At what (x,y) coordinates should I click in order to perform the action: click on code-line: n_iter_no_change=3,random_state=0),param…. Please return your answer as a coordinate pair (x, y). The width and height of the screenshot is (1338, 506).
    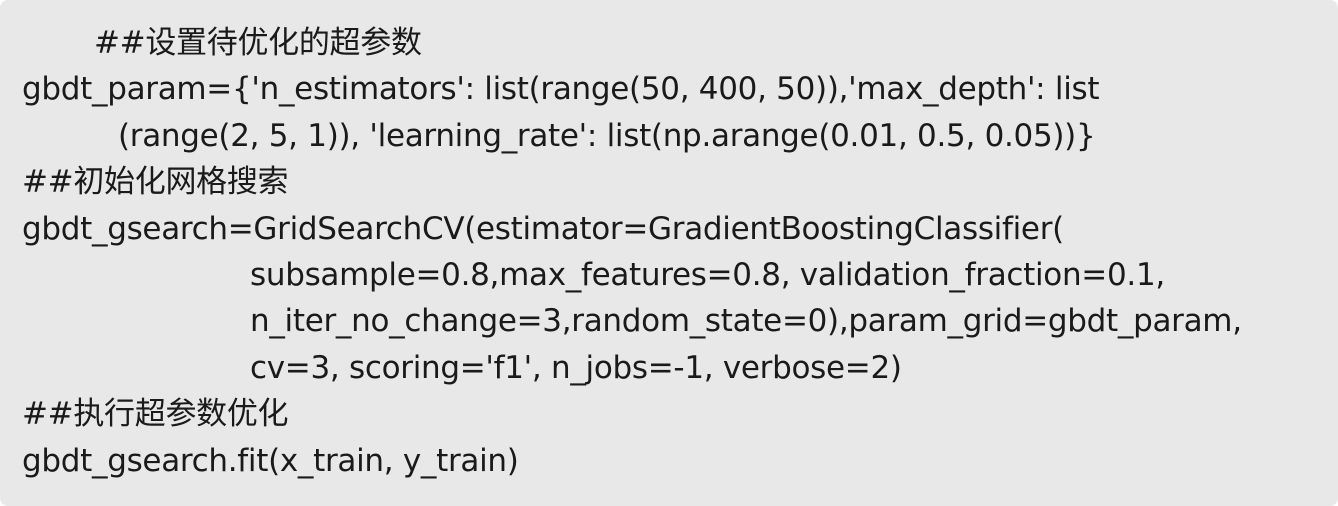
    Looking at the image, I should click on (746, 321).